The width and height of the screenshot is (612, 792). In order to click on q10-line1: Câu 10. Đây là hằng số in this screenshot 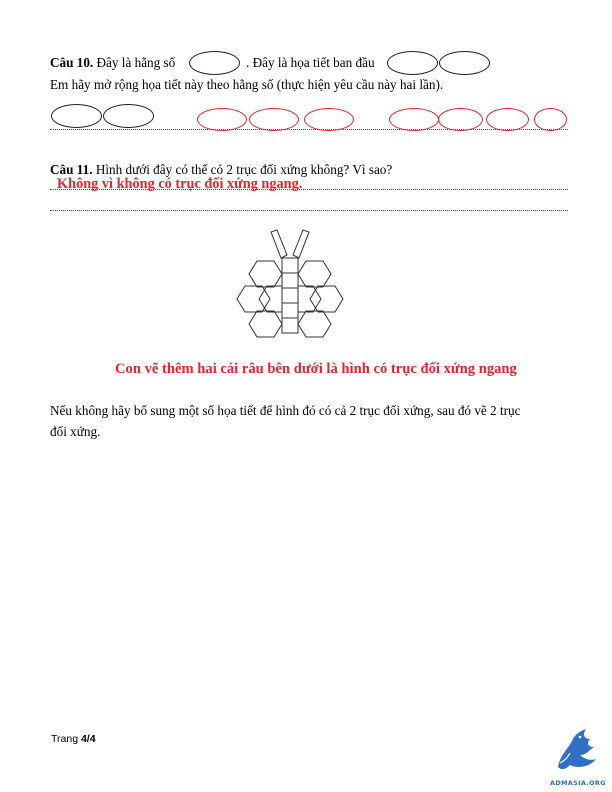, I will do `click(112, 63)`.